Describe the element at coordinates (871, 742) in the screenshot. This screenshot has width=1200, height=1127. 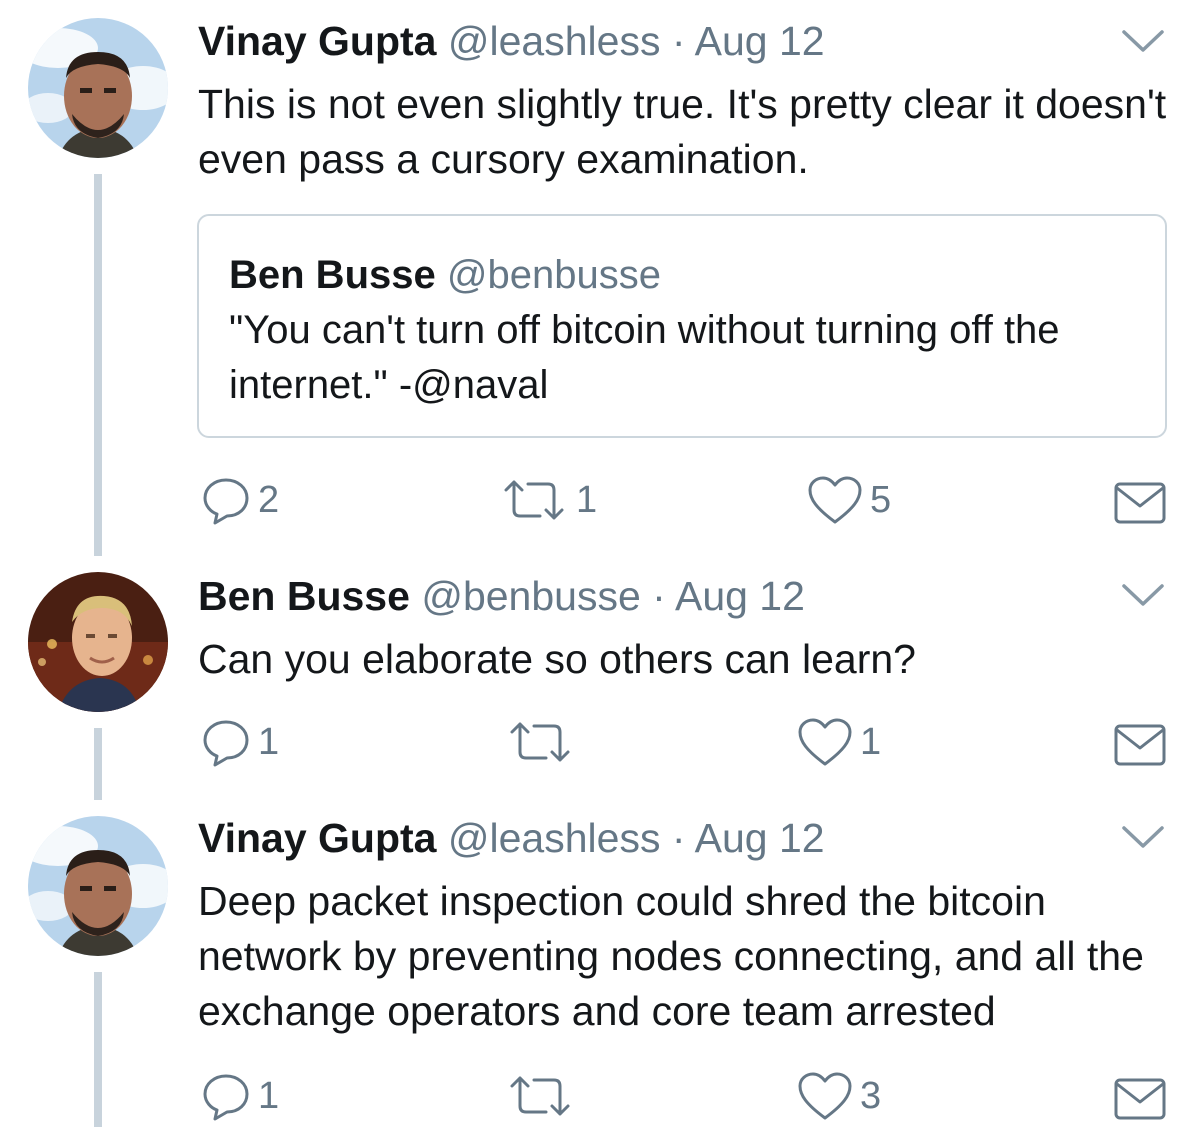
I see `like-count: 1` at that location.